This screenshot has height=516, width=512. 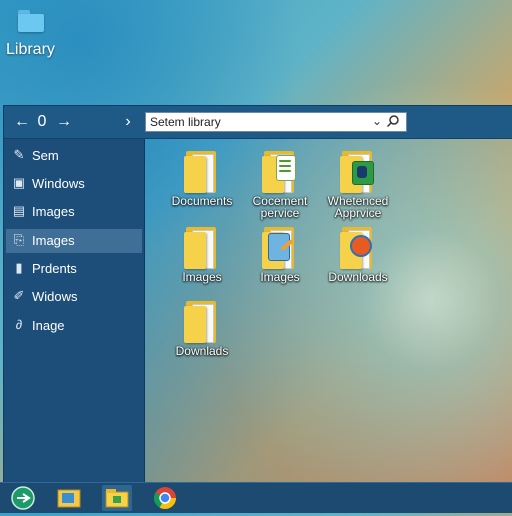 What do you see at coordinates (55, 296) in the screenshot?
I see `sidebar-item-label: Widows` at bounding box center [55, 296].